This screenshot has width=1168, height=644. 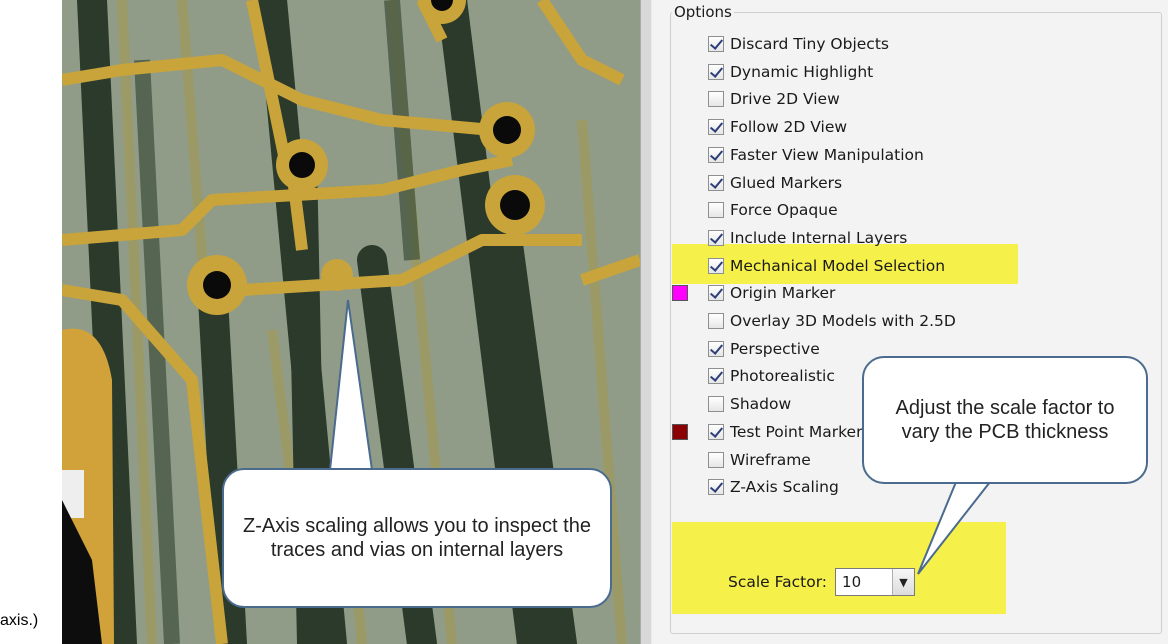 I want to click on option-discard-tiny-objects: Discard Tiny Objects, so click(x=798, y=44).